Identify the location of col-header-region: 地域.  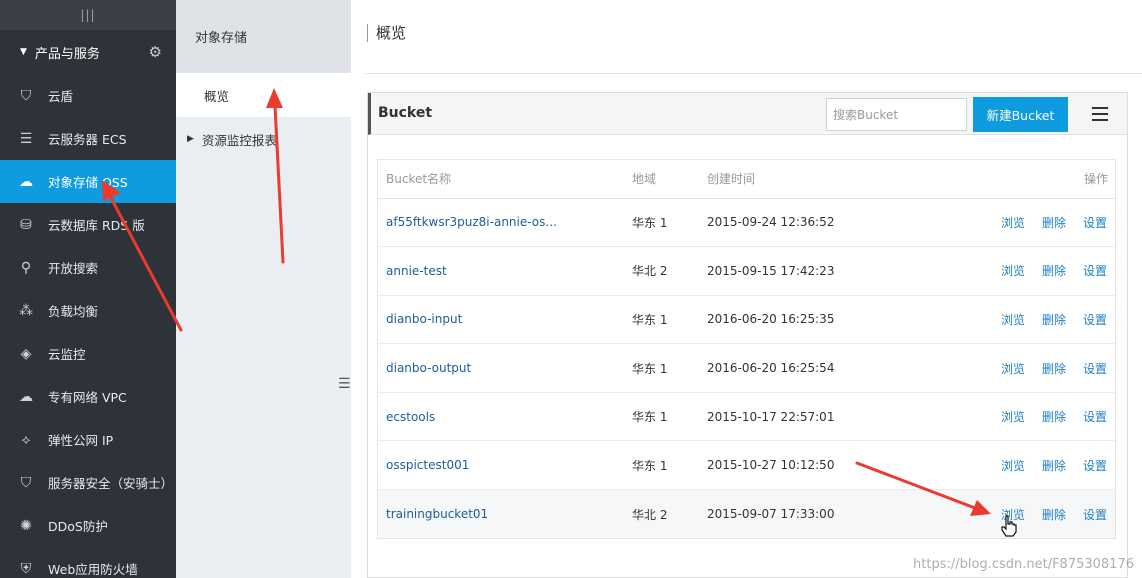
(669, 179).